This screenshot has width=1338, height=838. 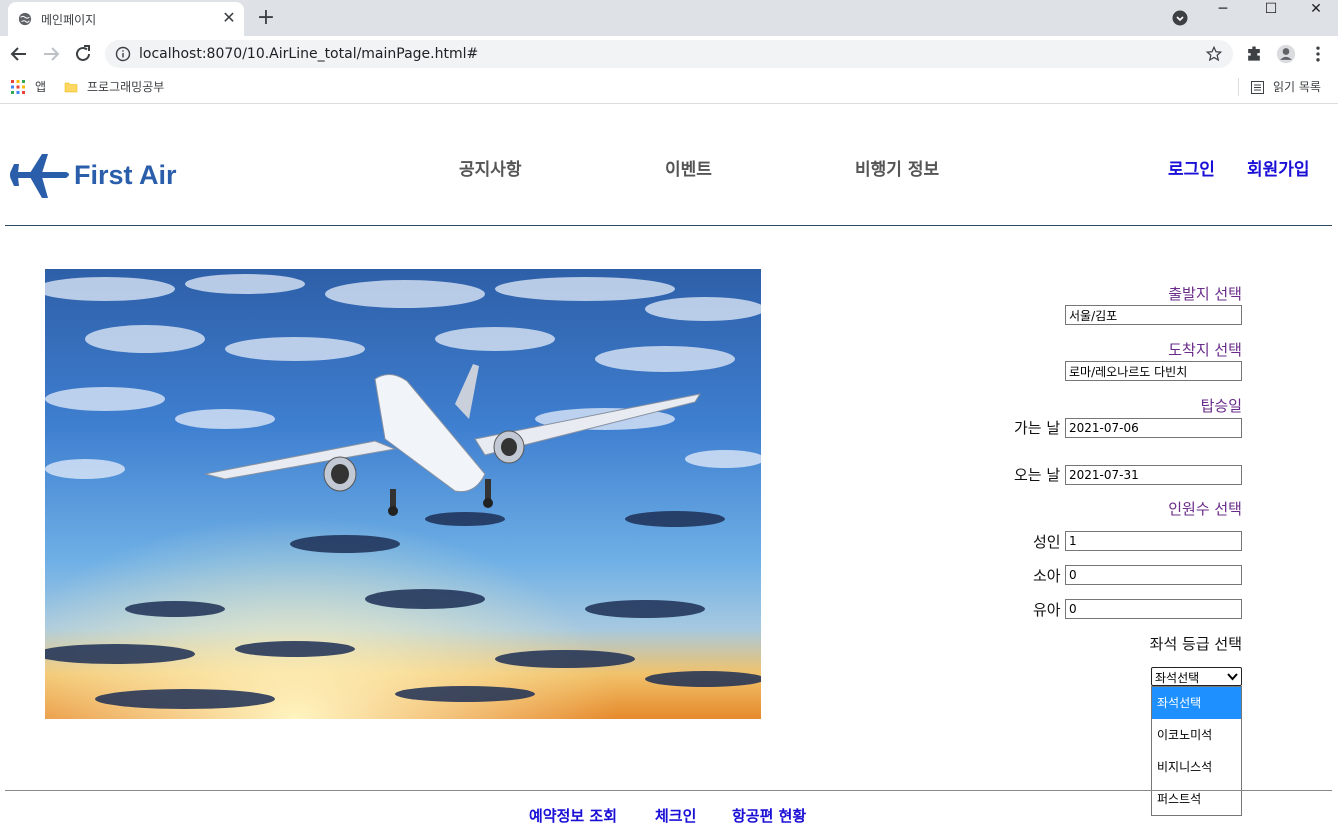 I want to click on adult-count-input, so click(x=1153, y=541).